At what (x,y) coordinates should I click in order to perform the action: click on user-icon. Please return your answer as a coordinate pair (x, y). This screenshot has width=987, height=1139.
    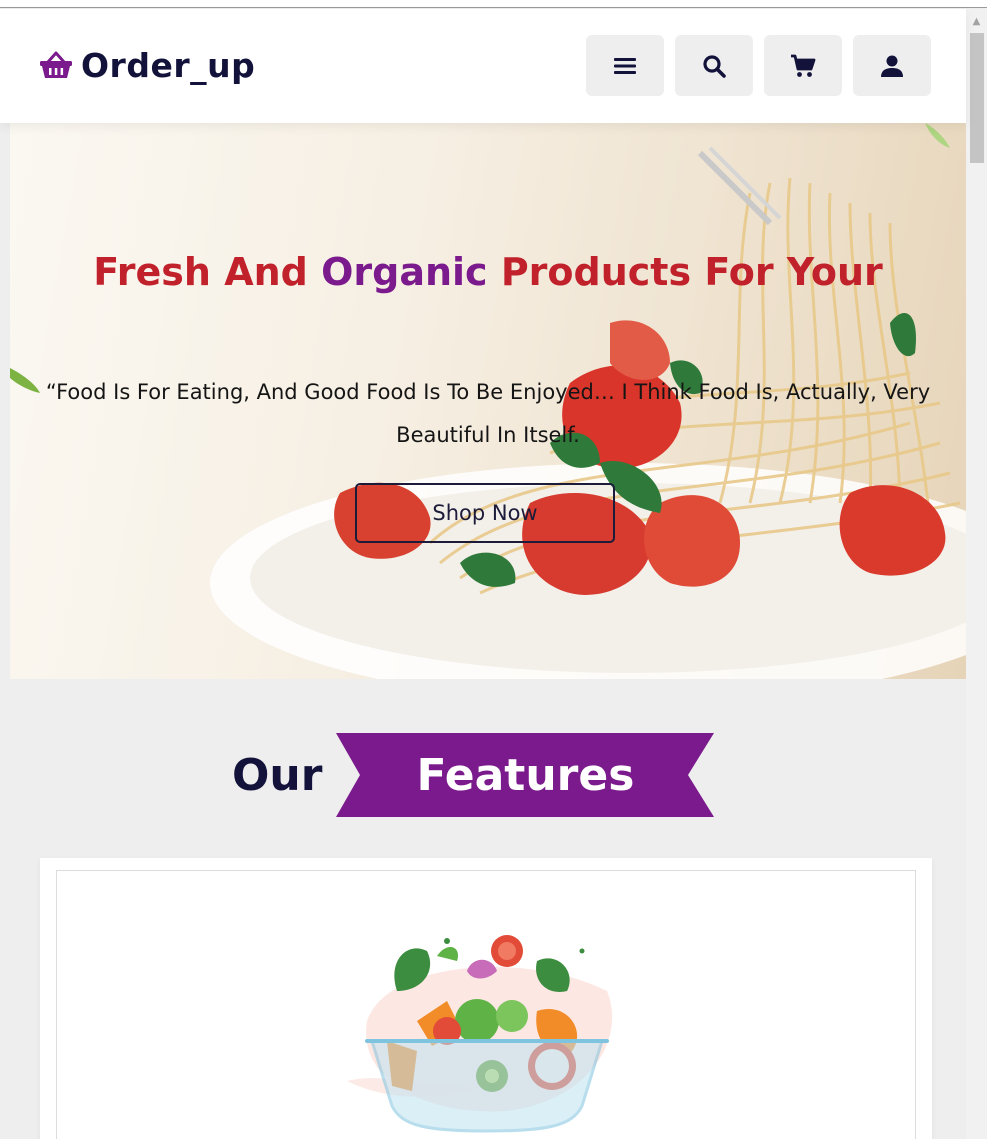
    Looking at the image, I should click on (892, 66).